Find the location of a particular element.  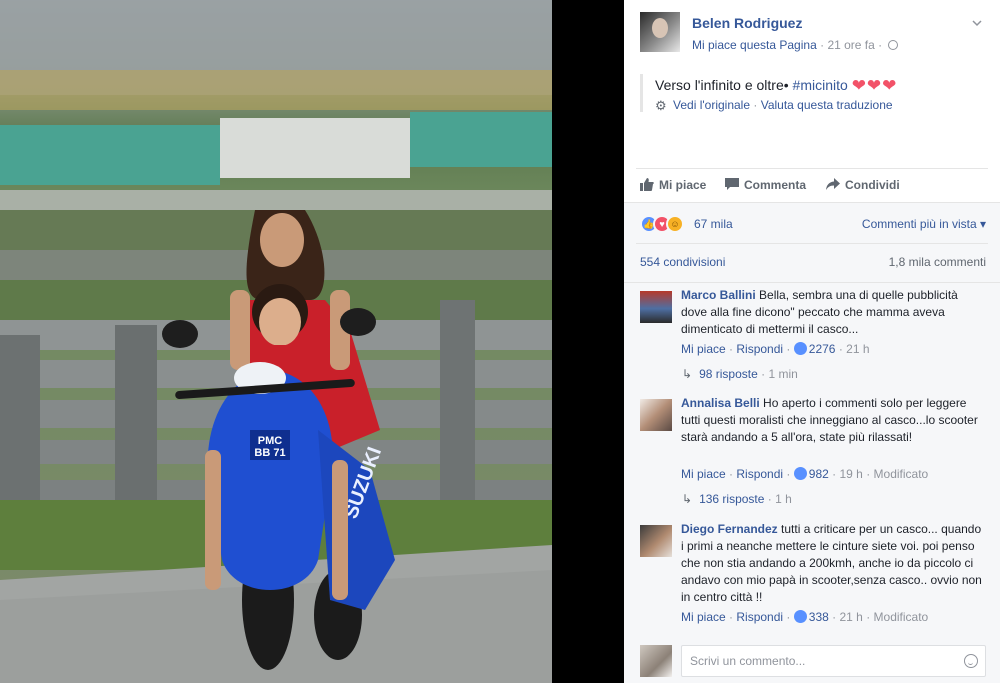

like-button-label: Mi piace is located at coordinates (683, 185).